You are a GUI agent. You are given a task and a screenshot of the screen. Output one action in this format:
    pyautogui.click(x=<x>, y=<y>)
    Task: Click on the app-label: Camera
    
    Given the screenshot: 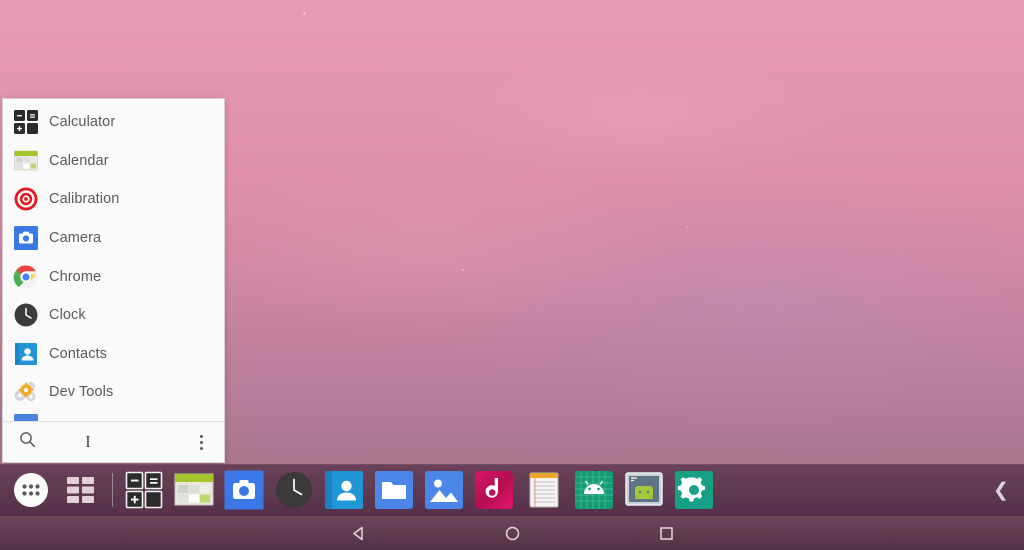 What is the action you would take?
    pyautogui.click(x=75, y=238)
    